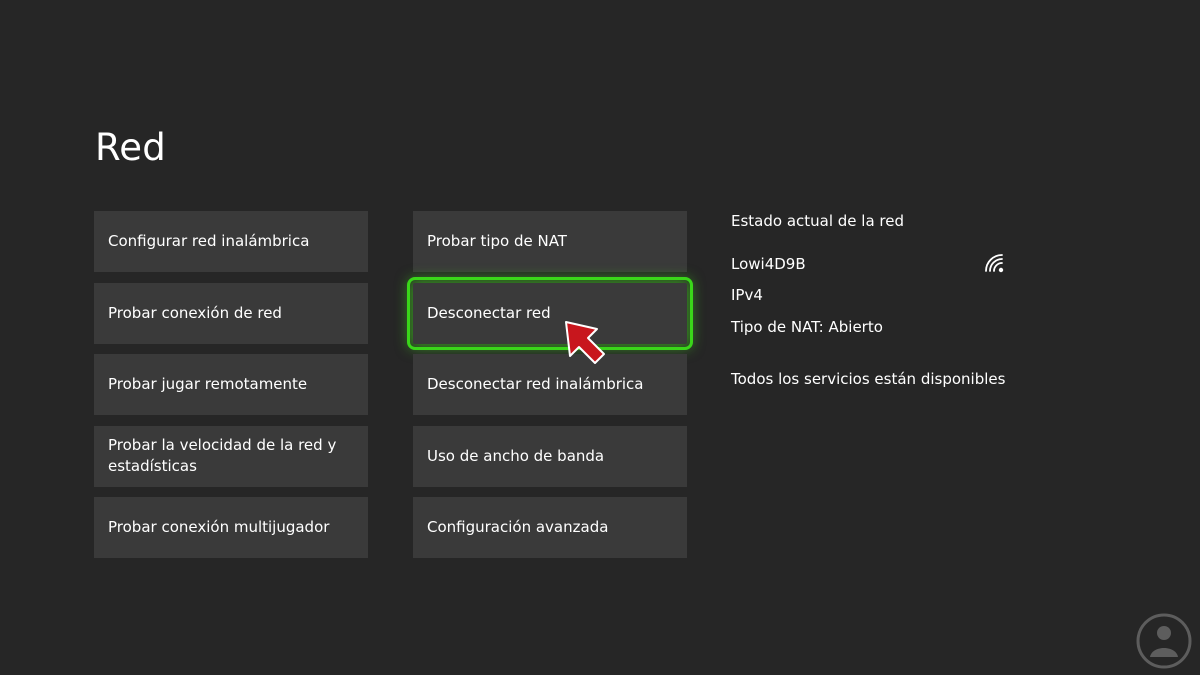 This screenshot has height=675, width=1200. Describe the element at coordinates (747, 295) in the screenshot. I see `ip-version: IPv4` at that location.